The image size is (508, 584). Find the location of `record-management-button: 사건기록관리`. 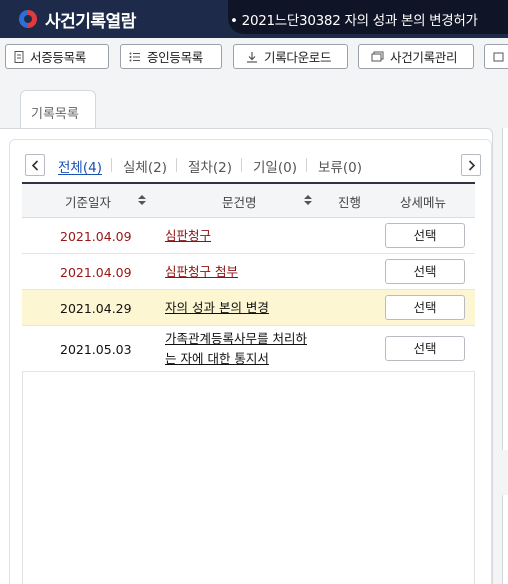

record-management-button: 사건기록관리 is located at coordinates (416, 56).